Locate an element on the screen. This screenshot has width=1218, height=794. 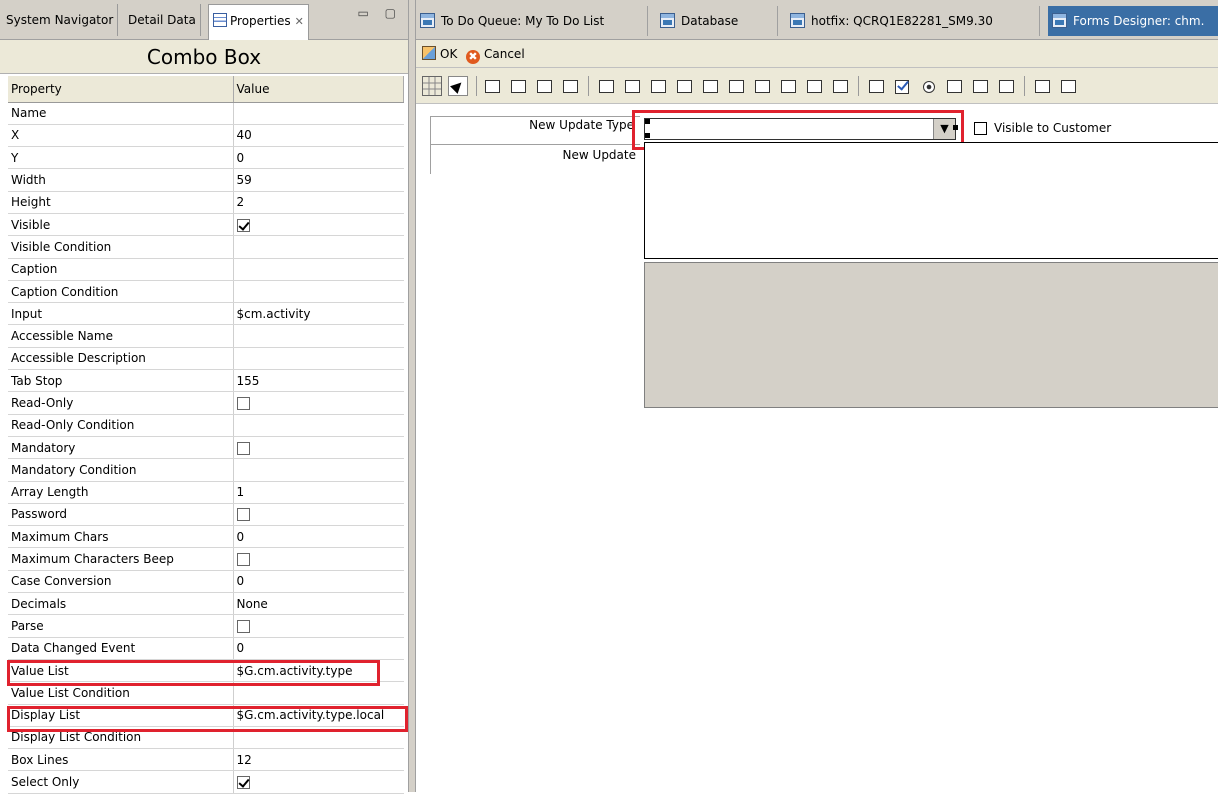
panel-icon is located at coordinates (570, 86).